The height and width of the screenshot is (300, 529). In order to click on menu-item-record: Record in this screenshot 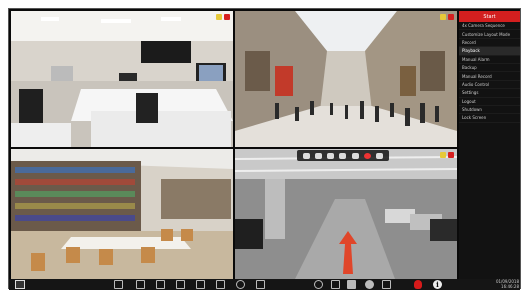, I will do `click(489, 43)`.